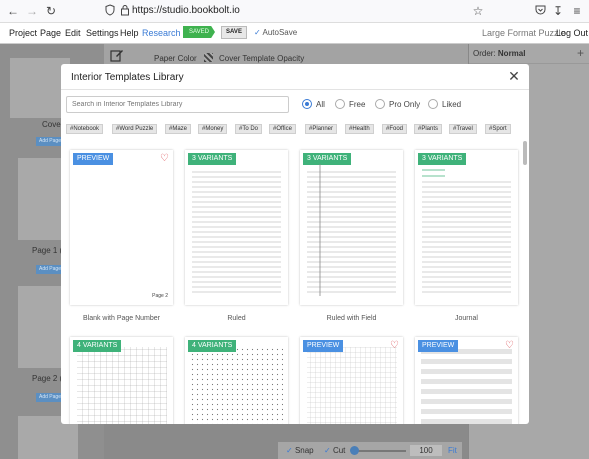 The width and height of the screenshot is (589, 459). Describe the element at coordinates (321, 129) in the screenshot. I see `tag-planner: #Planner` at that location.